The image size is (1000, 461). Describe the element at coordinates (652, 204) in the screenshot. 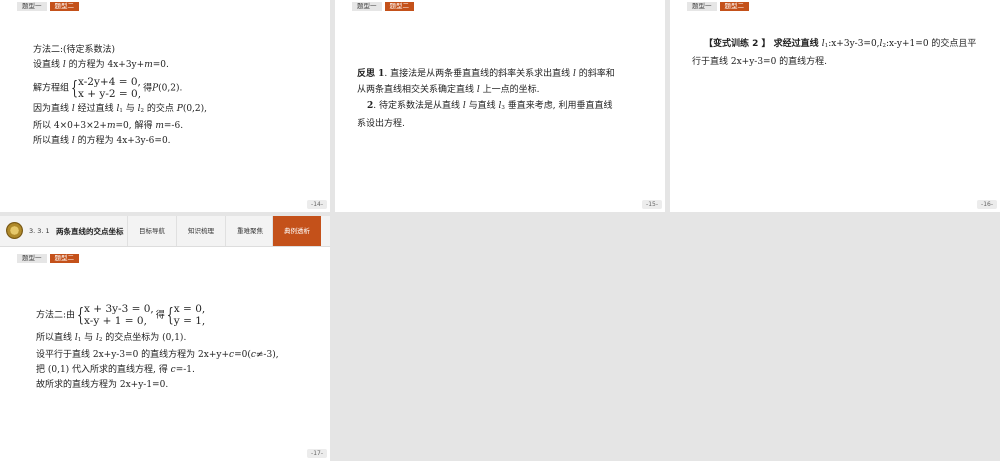

I see `page-number: -15-` at that location.